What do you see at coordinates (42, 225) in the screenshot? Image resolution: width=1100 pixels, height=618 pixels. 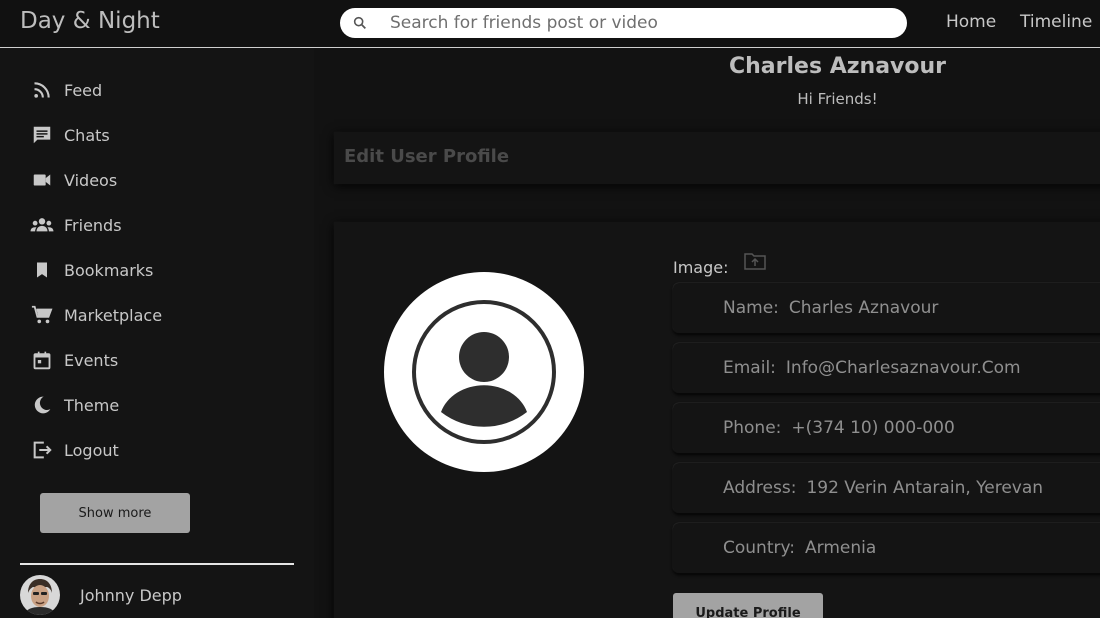 I see `group-icon` at bounding box center [42, 225].